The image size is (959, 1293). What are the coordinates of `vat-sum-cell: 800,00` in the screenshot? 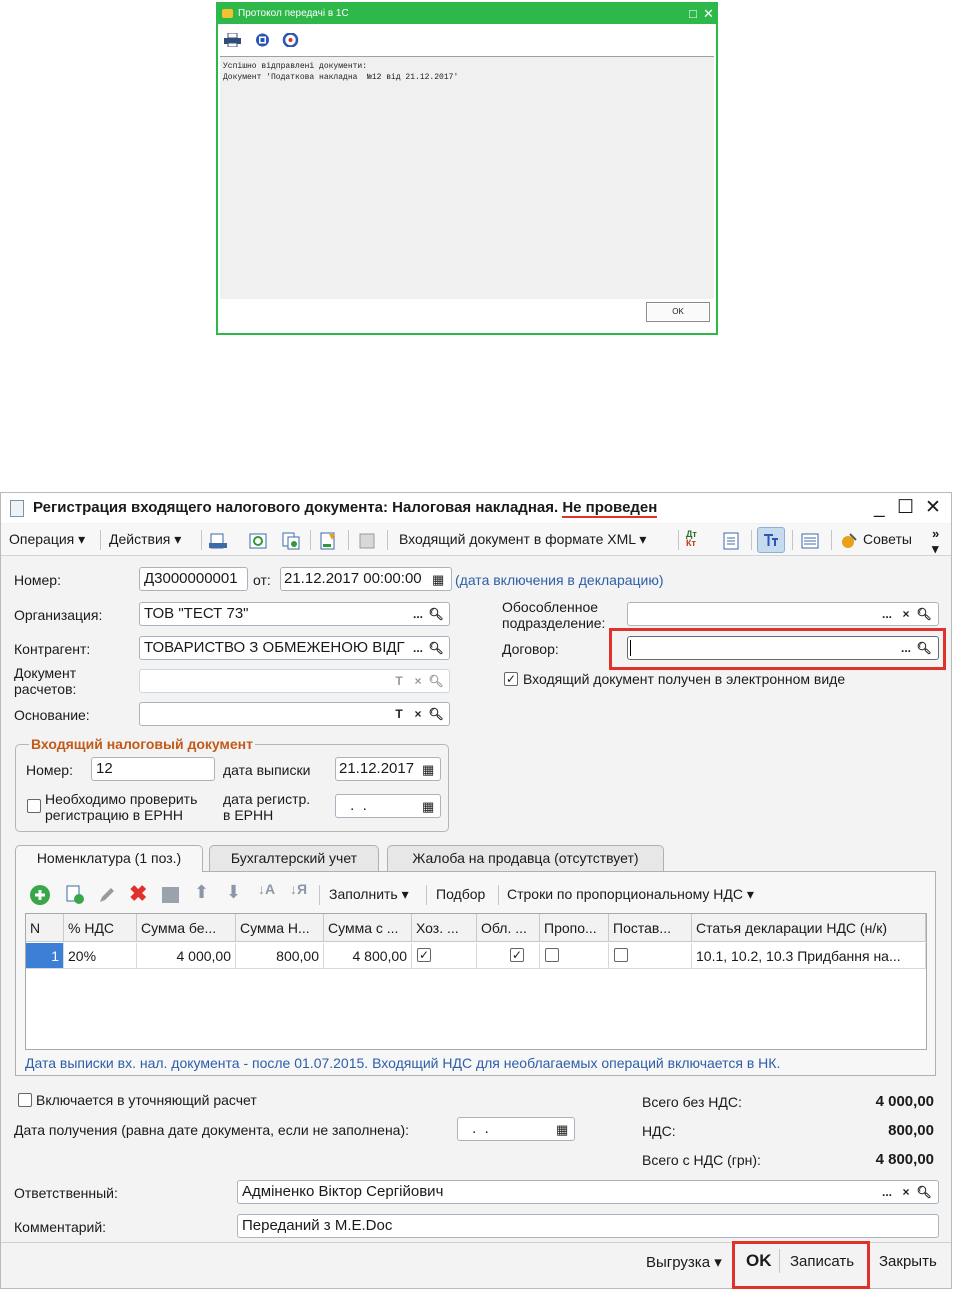 It's located at (280, 956).